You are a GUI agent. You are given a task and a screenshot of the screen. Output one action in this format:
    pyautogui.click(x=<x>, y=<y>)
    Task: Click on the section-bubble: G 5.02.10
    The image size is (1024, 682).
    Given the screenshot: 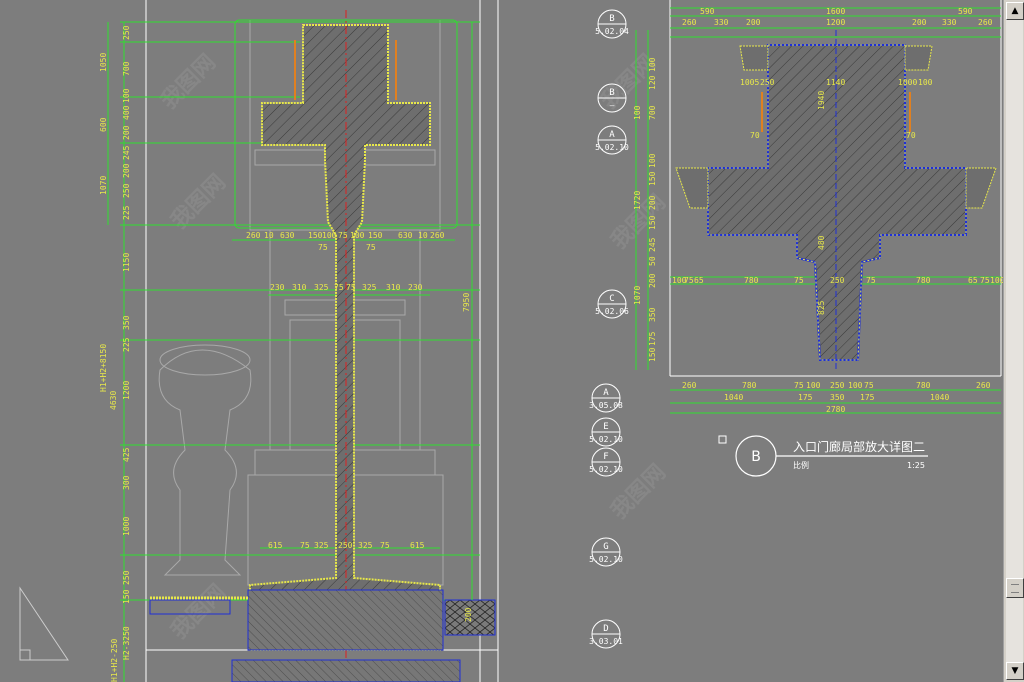 What is the action you would take?
    pyautogui.click(x=606, y=552)
    